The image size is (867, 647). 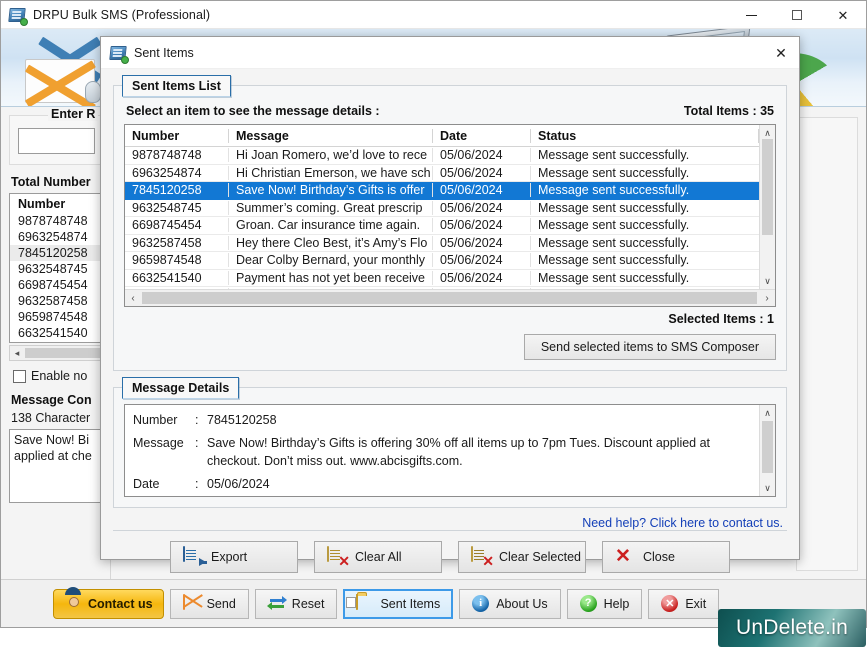 I want to click on app-sms-icon, so click(x=18, y=16).